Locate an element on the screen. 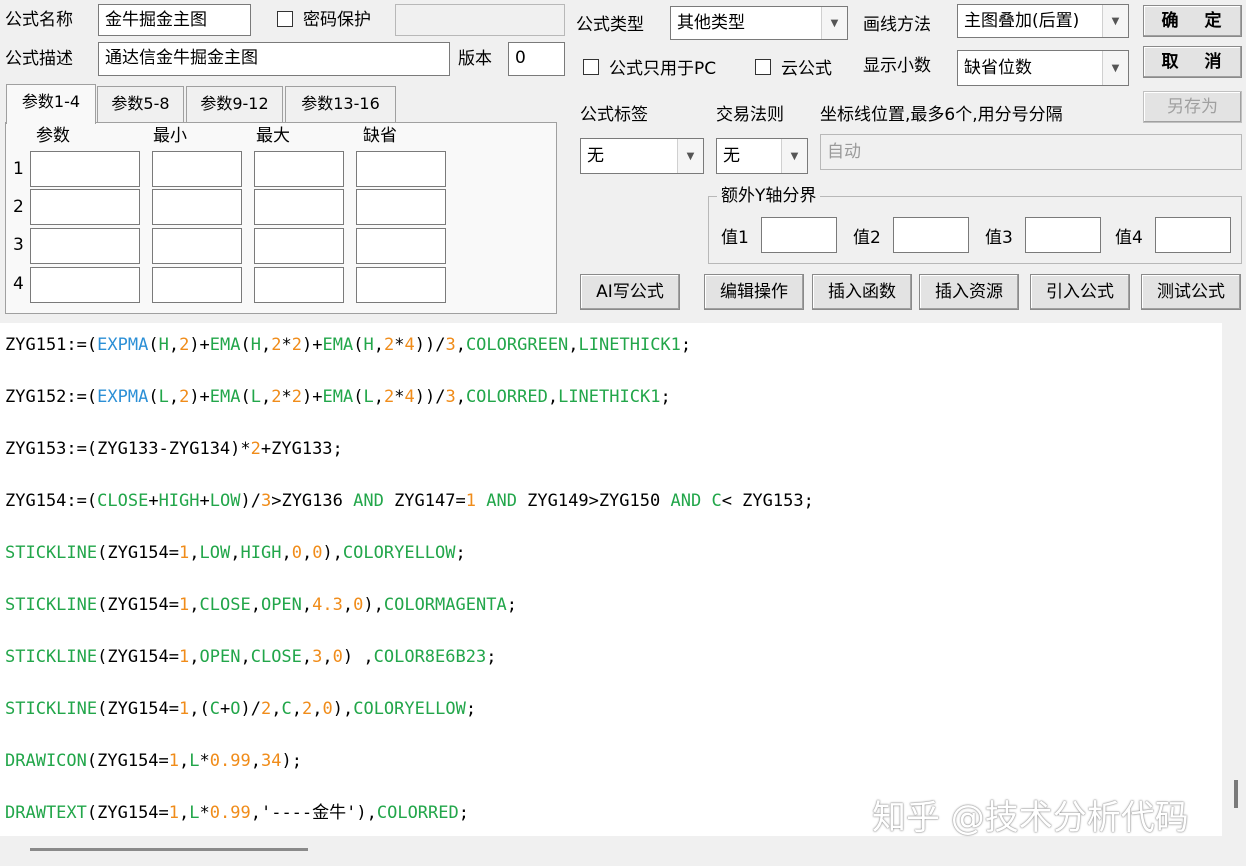  param-1-min-input is located at coordinates (197, 169).